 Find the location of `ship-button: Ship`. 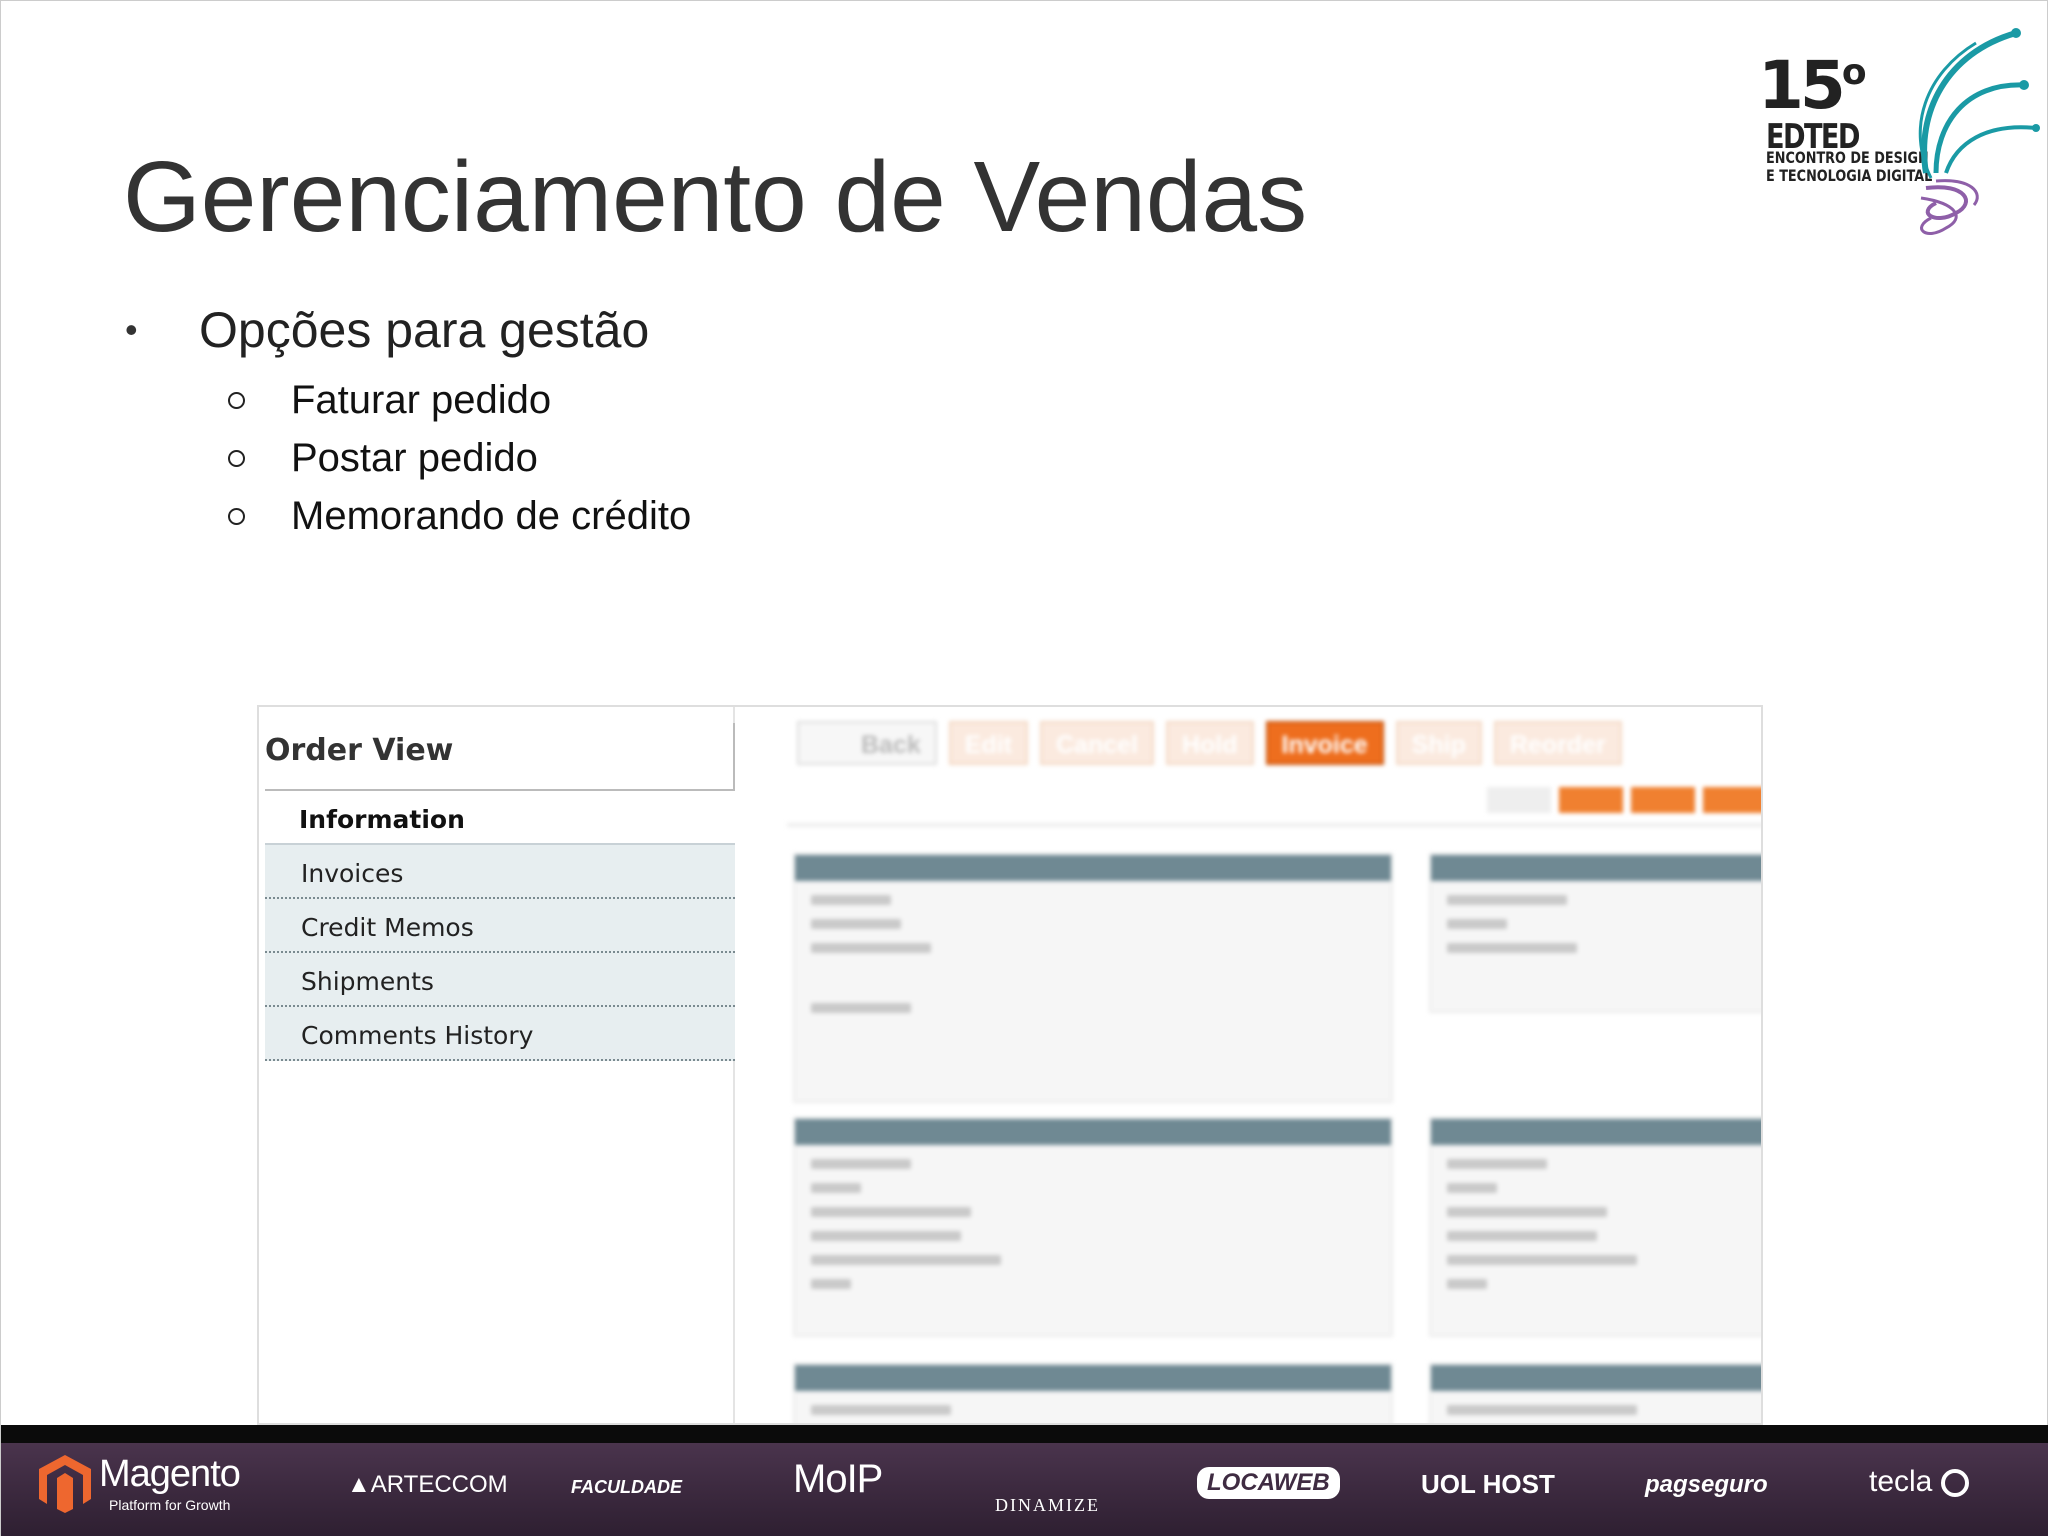

ship-button: Ship is located at coordinates (1438, 743).